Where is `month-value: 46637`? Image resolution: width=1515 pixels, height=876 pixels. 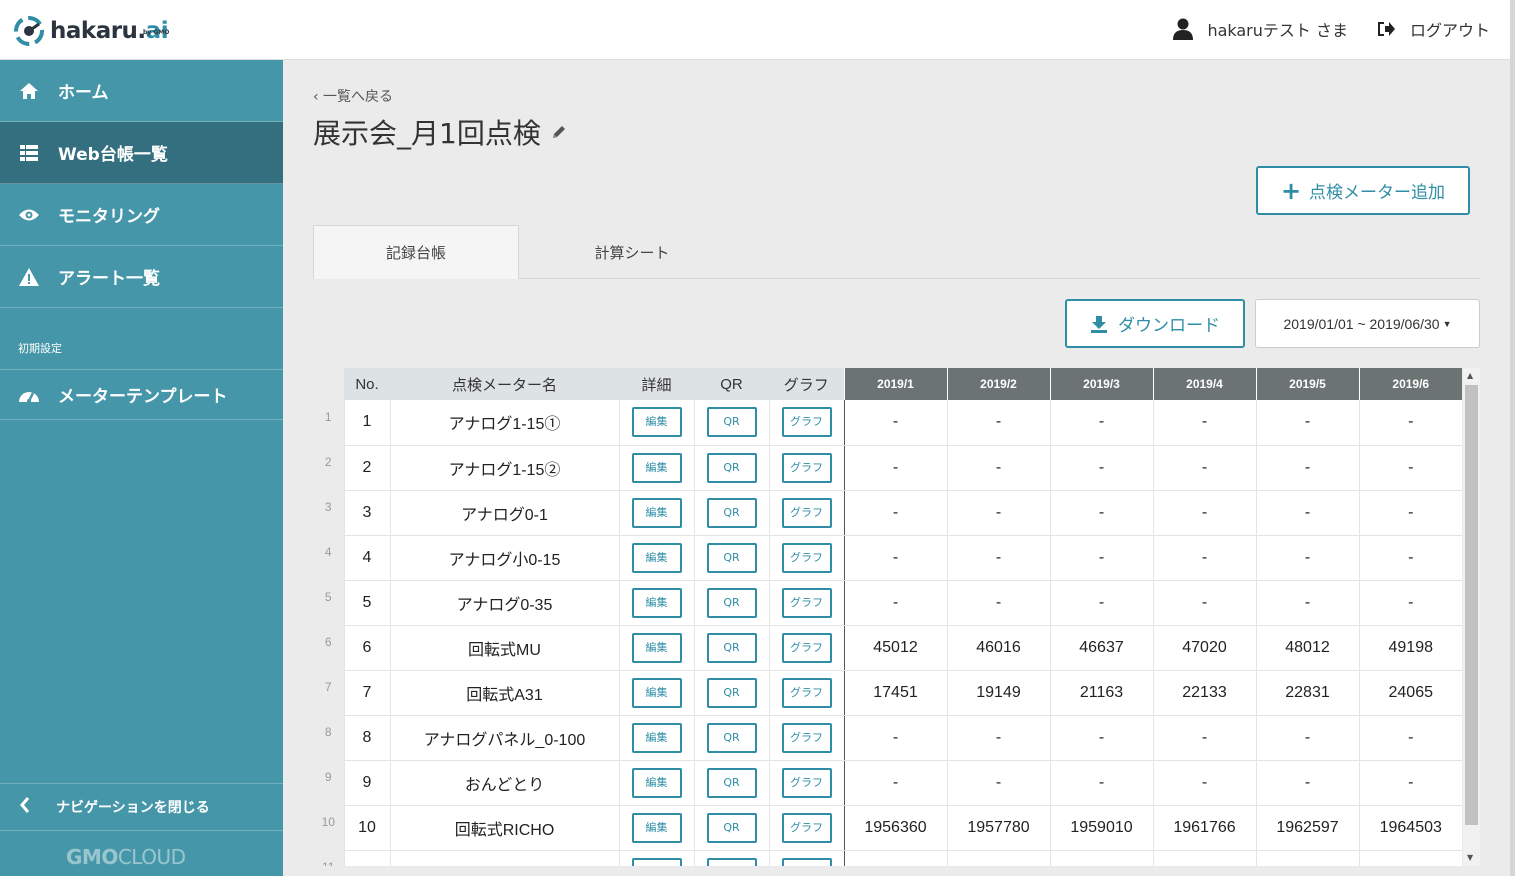
month-value: 46637 is located at coordinates (1101, 648).